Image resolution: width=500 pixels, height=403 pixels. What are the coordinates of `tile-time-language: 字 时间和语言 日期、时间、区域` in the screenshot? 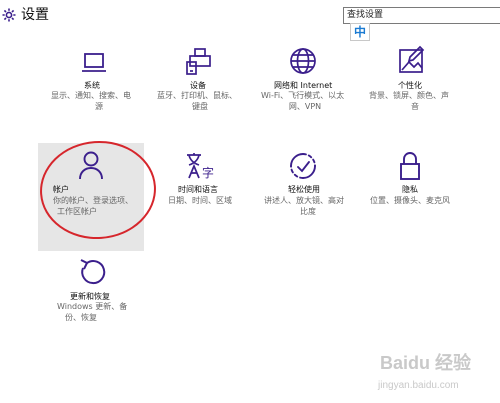 It's located at (208, 198).